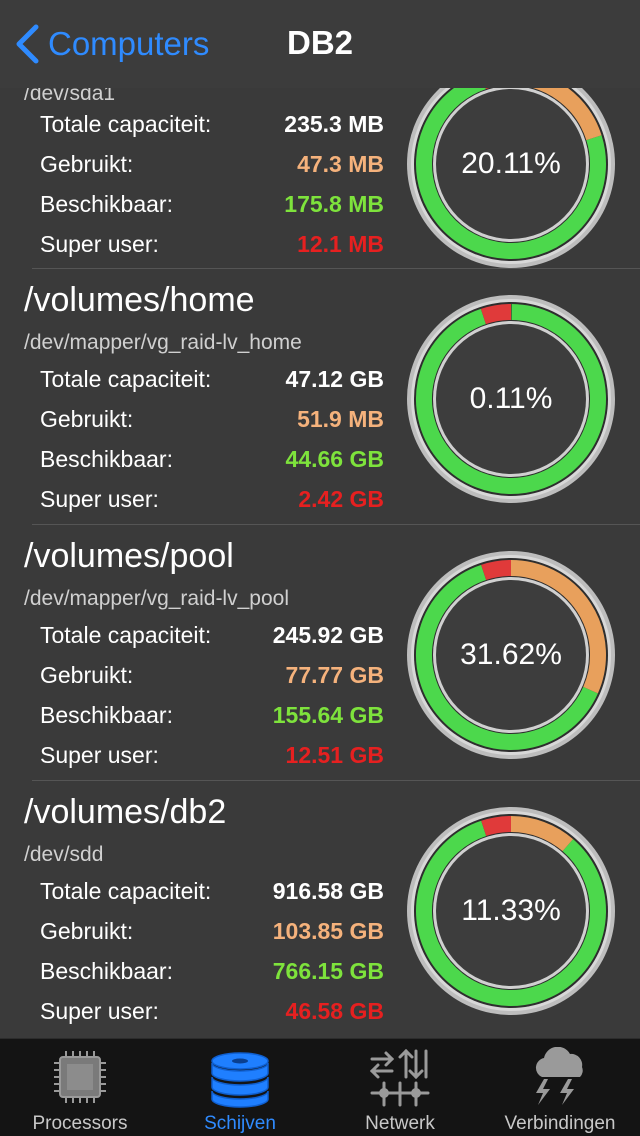 The width and height of the screenshot is (640, 1136). I want to click on tab-disks: Schijven, so click(240, 1087).